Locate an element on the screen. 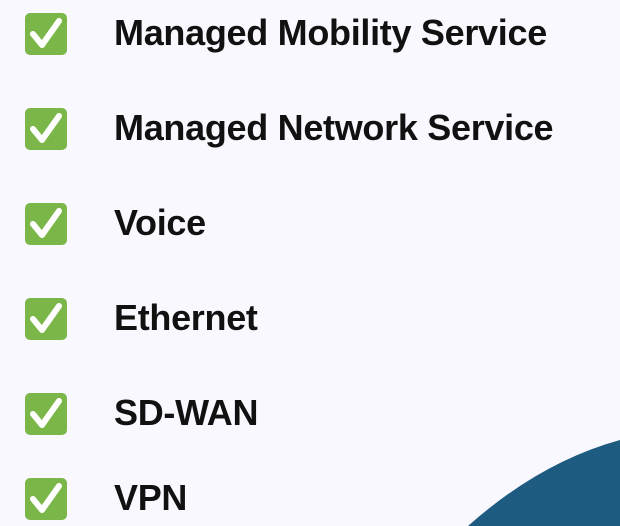  list-item: Managed Network Service is located at coordinates (310, 127).